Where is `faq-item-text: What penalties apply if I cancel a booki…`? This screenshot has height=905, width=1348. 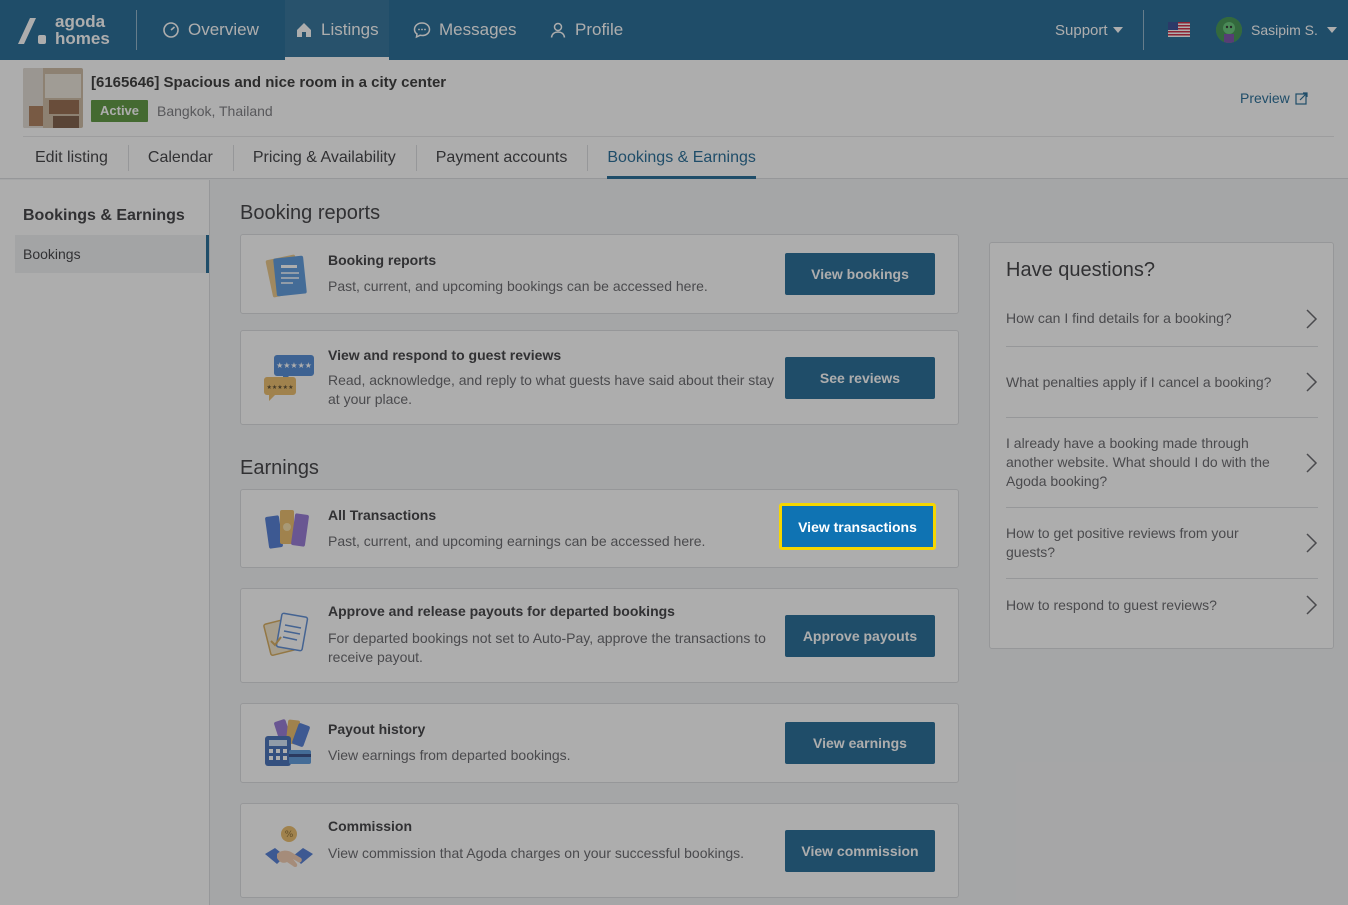 faq-item-text: What penalties apply if I cancel a booki… is located at coordinates (1139, 381).